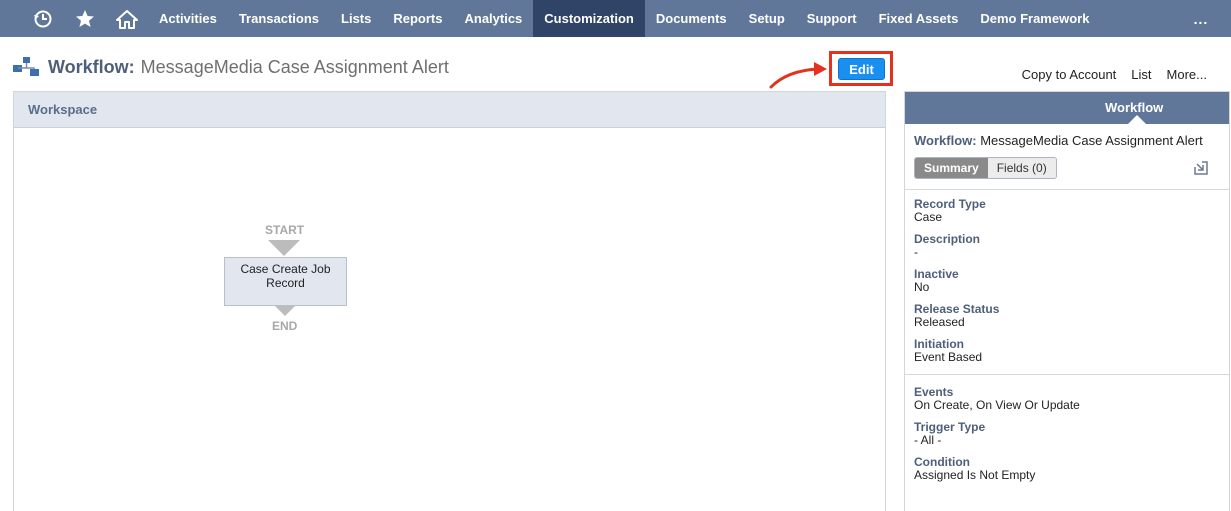  What do you see at coordinates (1069, 74) in the screenshot?
I see `copy-to-account-link: Copy to Account` at bounding box center [1069, 74].